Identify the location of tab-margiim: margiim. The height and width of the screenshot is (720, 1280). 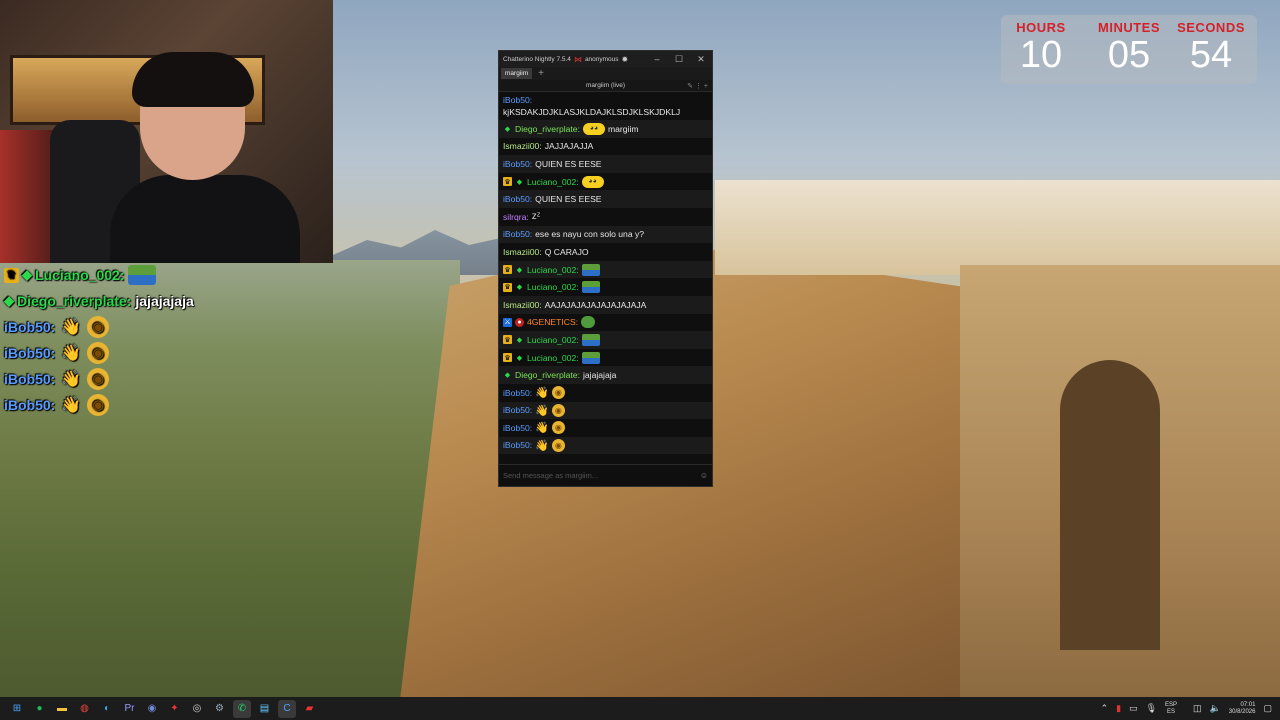
(517, 73).